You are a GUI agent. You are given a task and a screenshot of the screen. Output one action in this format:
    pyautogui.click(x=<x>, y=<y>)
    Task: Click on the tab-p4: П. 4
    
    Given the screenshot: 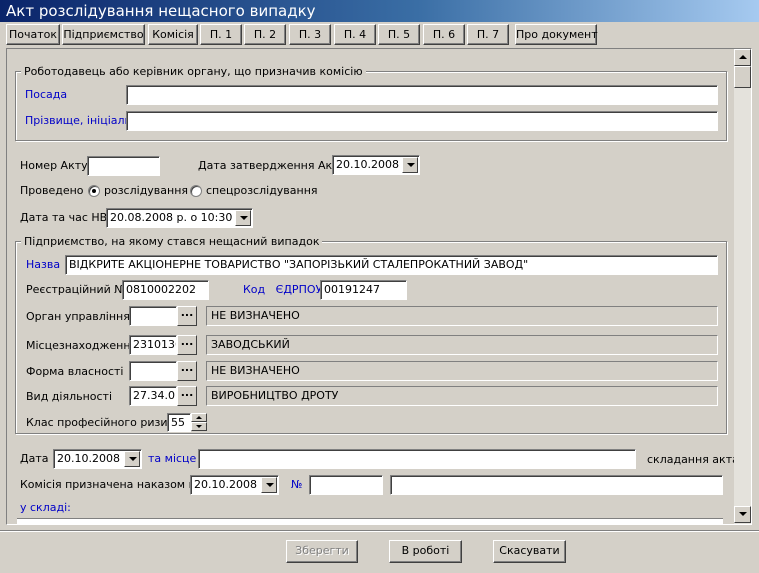 What is the action you would take?
    pyautogui.click(x=355, y=34)
    